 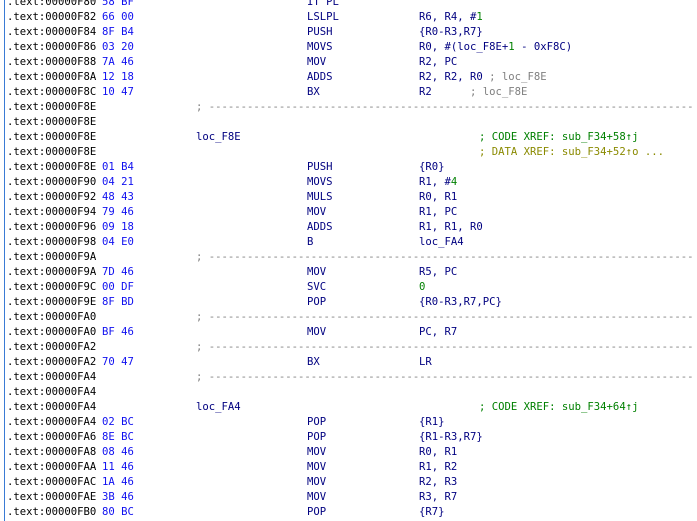 I want to click on operand-text: R2, so click(x=444, y=92).